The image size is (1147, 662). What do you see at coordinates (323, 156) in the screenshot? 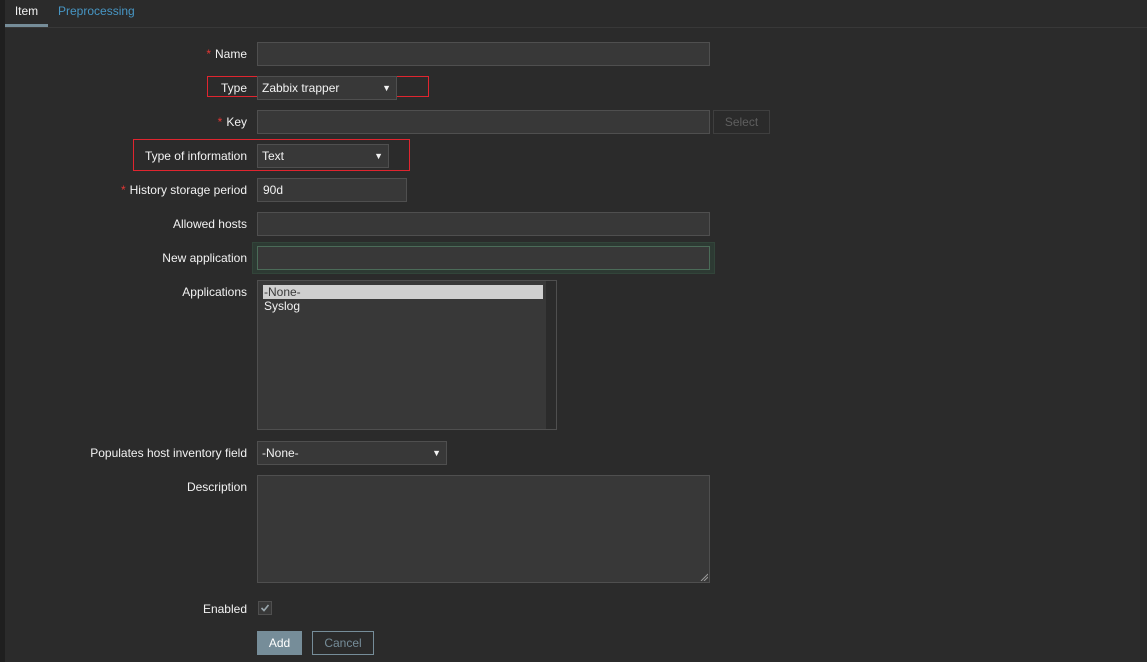
I see `type-of-information-select: Text ▼` at bounding box center [323, 156].